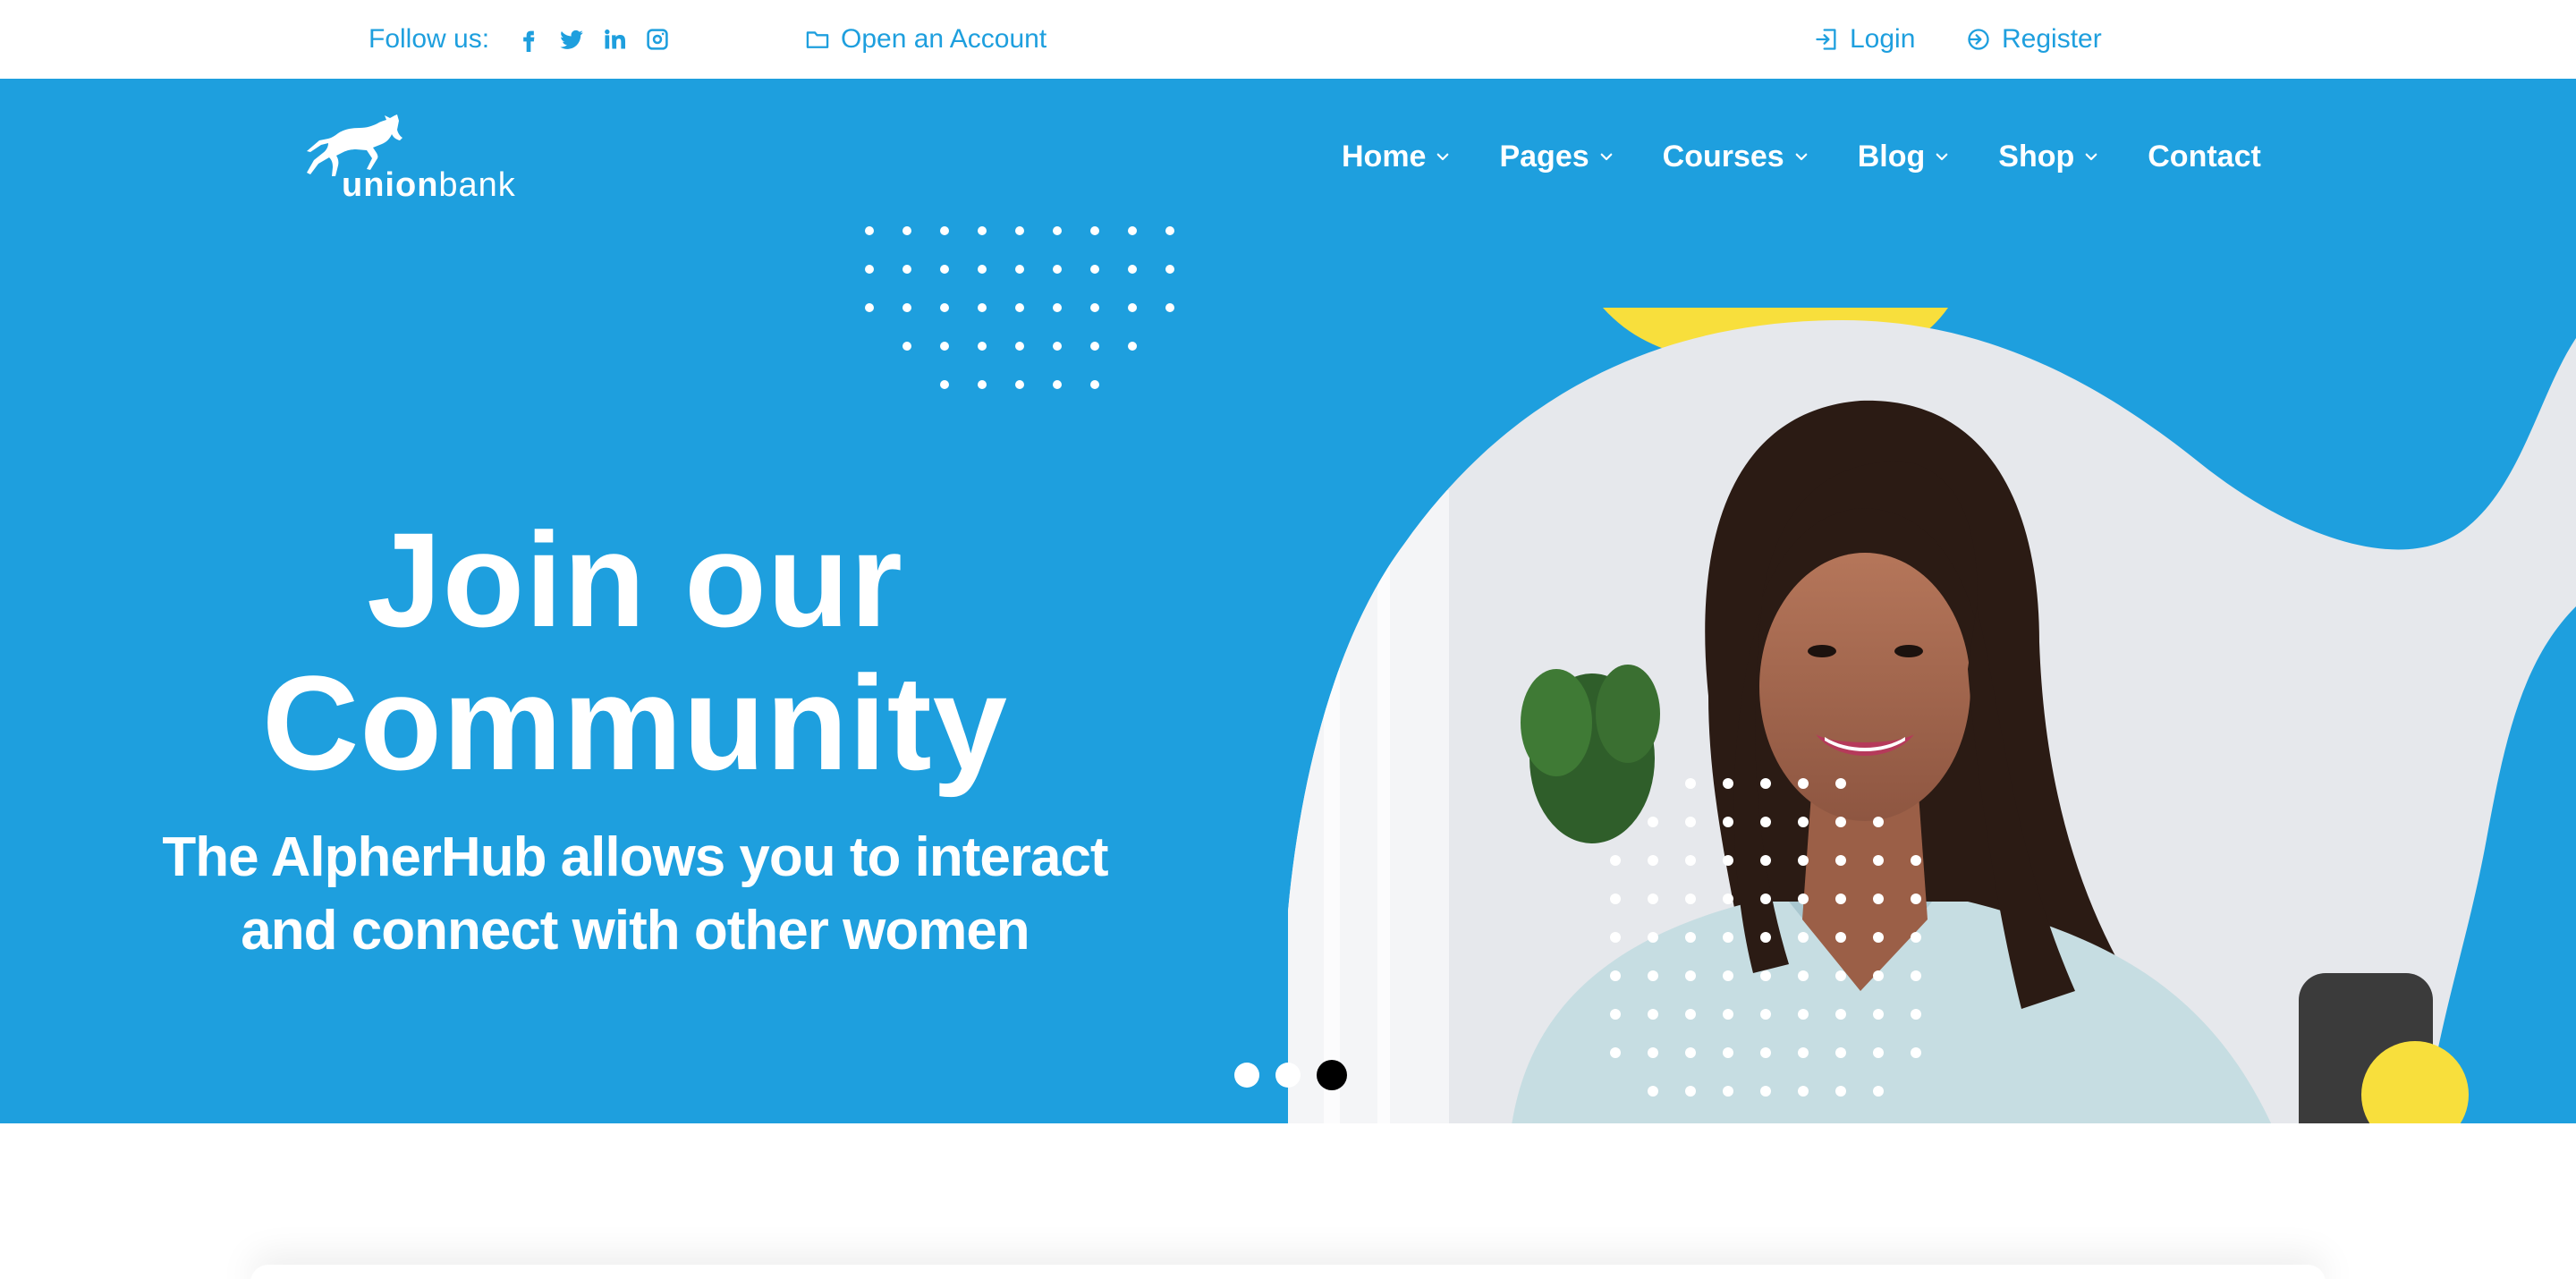 This screenshot has width=2576, height=1279. What do you see at coordinates (477, 185) in the screenshot?
I see `brand-name-light: bank` at bounding box center [477, 185].